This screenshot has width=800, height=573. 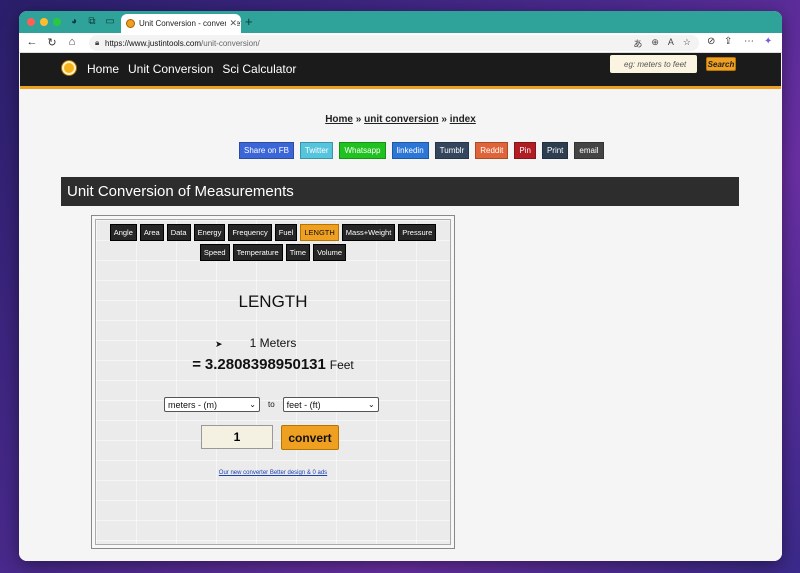 What do you see at coordinates (52, 42) in the screenshot?
I see `reload-icon: ↻` at bounding box center [52, 42].